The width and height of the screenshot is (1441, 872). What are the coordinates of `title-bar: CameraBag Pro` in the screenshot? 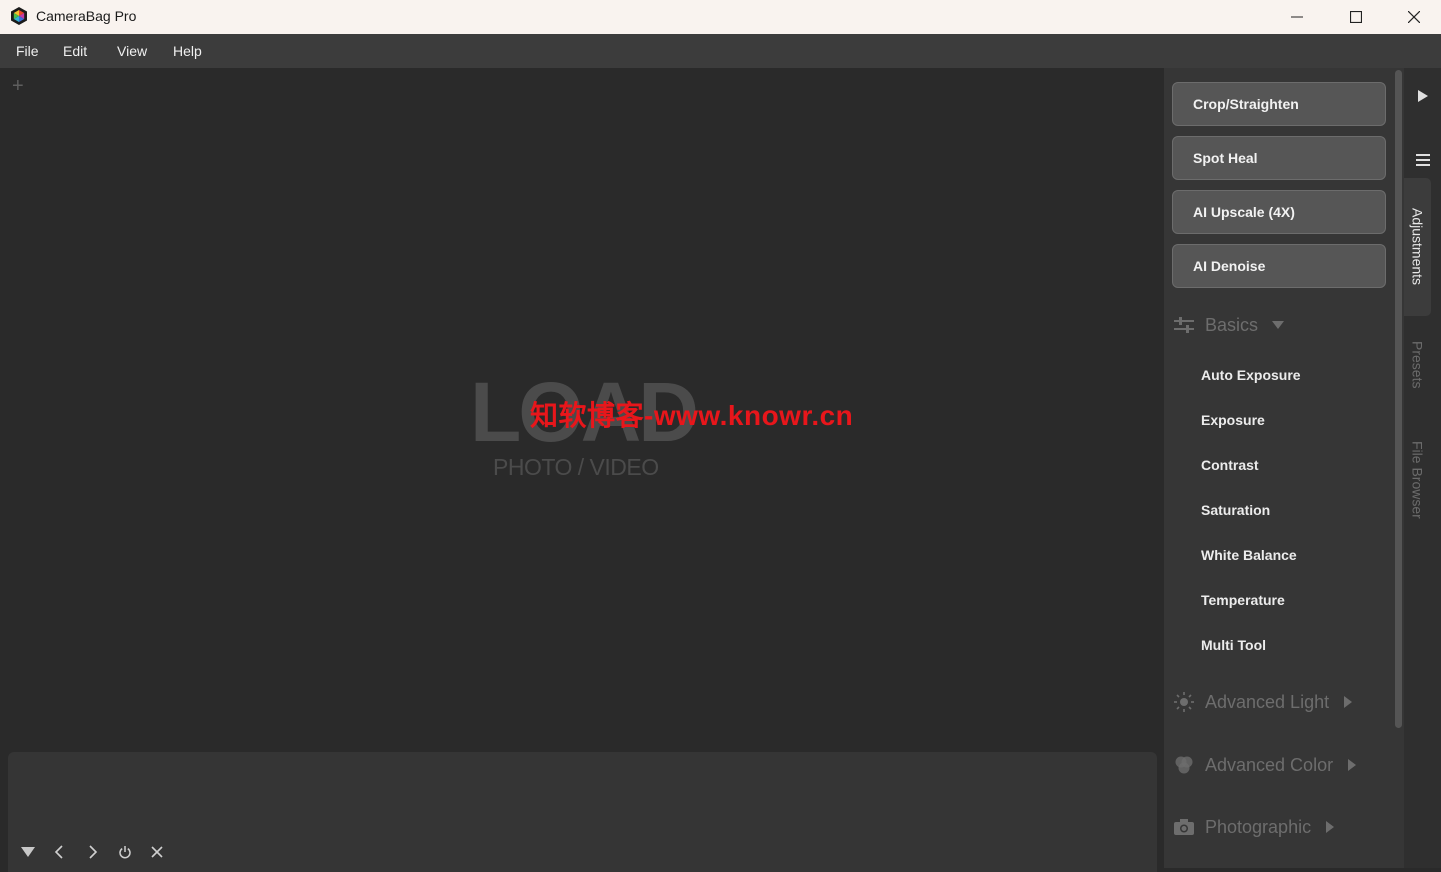 It's located at (720, 17).